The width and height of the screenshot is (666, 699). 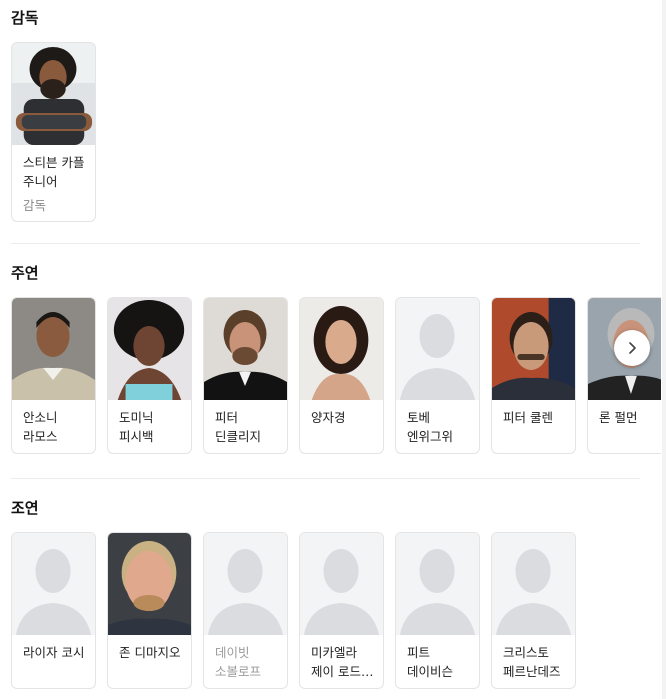 I want to click on section-title-supporting: 조연, so click(x=25, y=508).